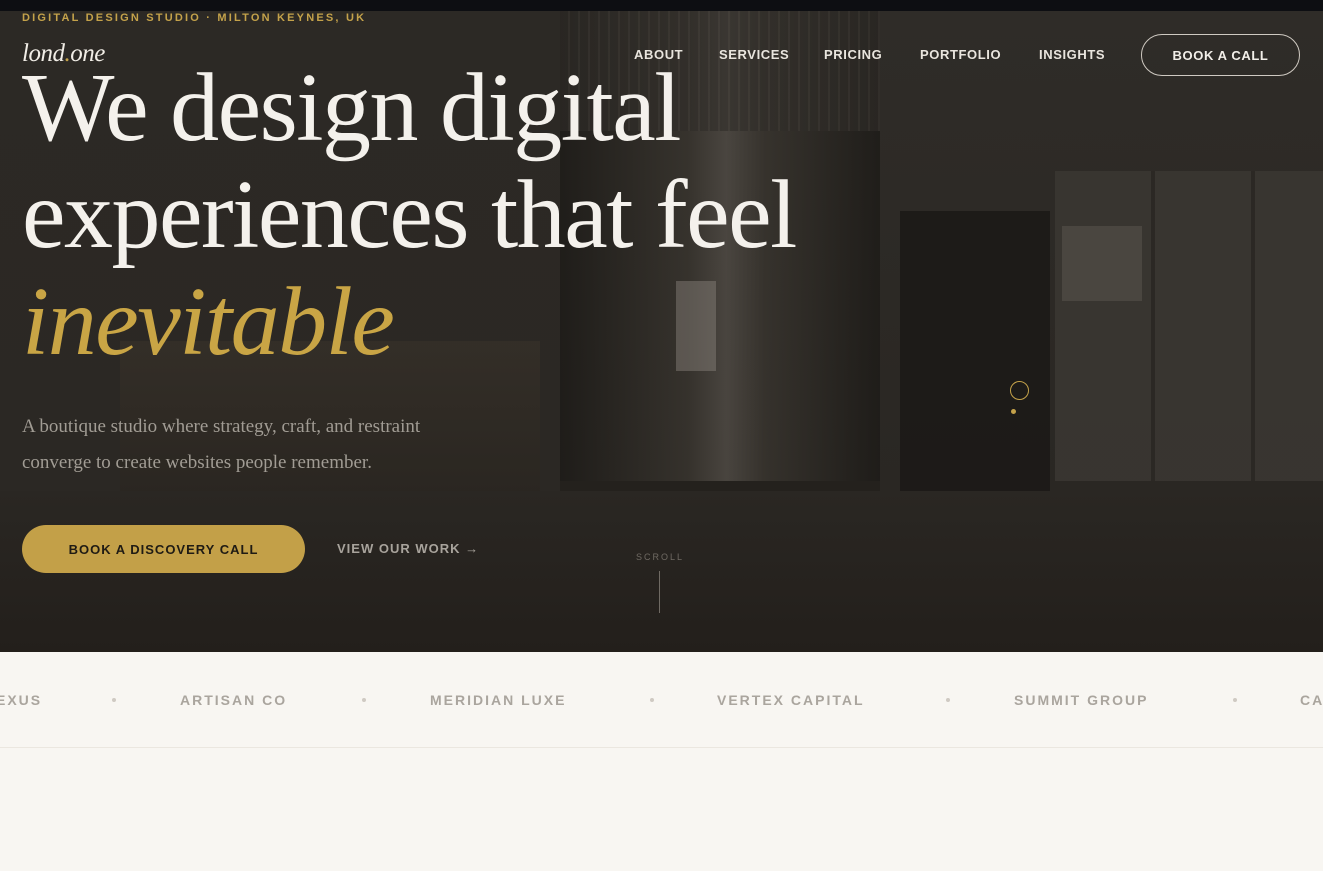 The image size is (1323, 871). Describe the element at coordinates (1311, 700) in the screenshot. I see `client-logo: CA` at that location.